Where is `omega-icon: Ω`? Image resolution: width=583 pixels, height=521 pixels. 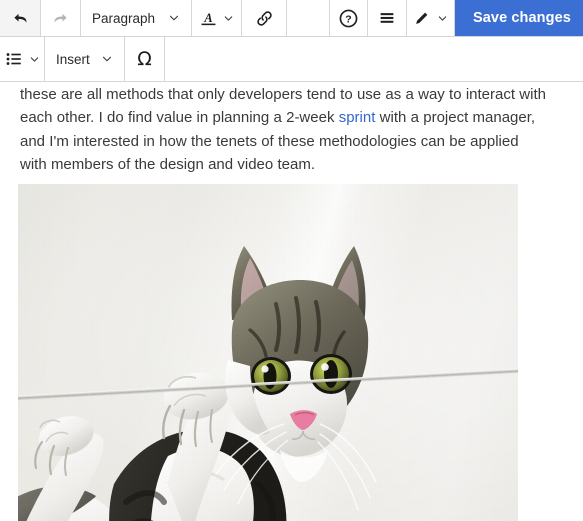
omega-icon: Ω is located at coordinates (144, 58).